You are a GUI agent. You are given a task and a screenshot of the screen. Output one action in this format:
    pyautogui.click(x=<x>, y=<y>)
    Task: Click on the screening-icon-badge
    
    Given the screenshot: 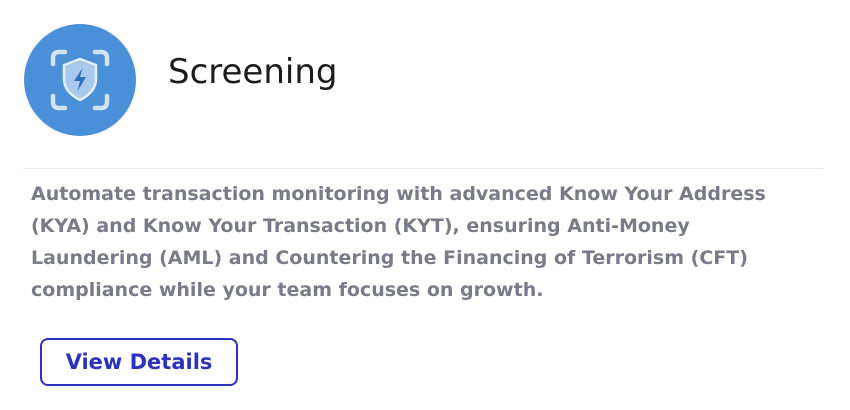 What is the action you would take?
    pyautogui.click(x=80, y=80)
    